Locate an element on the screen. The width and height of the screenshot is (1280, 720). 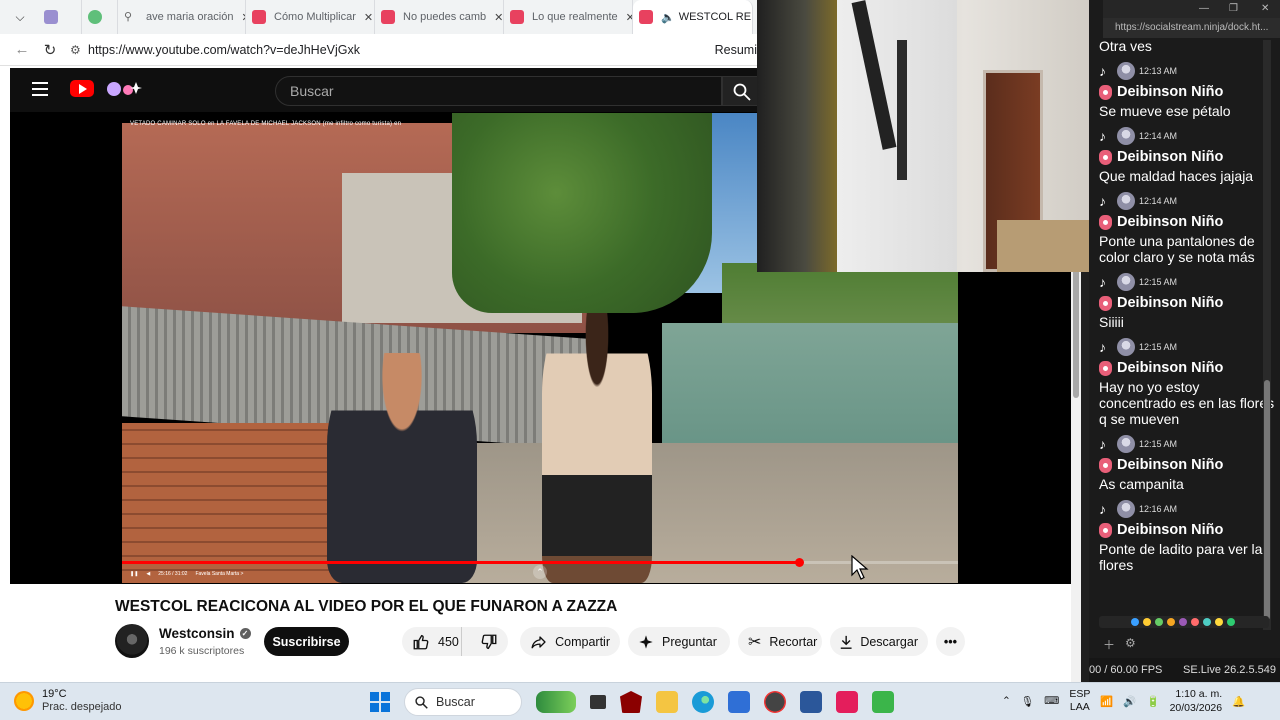
tab-youtube-active: 🔈 WESTCOL RE is located at coordinates (693, 17).